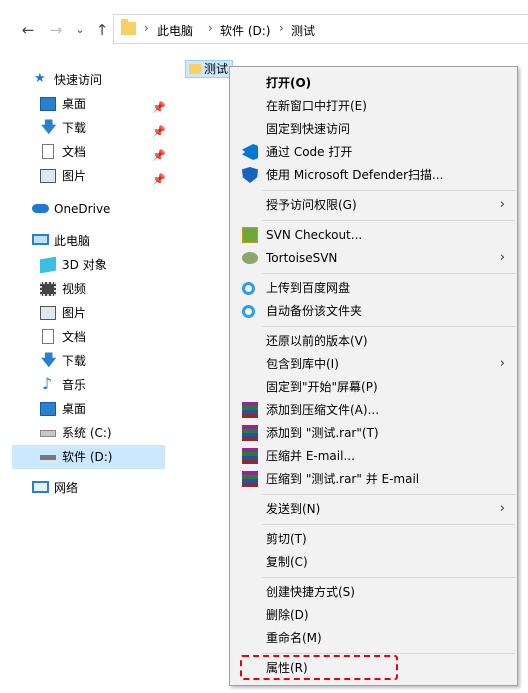 The height and width of the screenshot is (693, 528). What do you see at coordinates (74, 152) in the screenshot?
I see `sidebar-item-label: 文档` at bounding box center [74, 152].